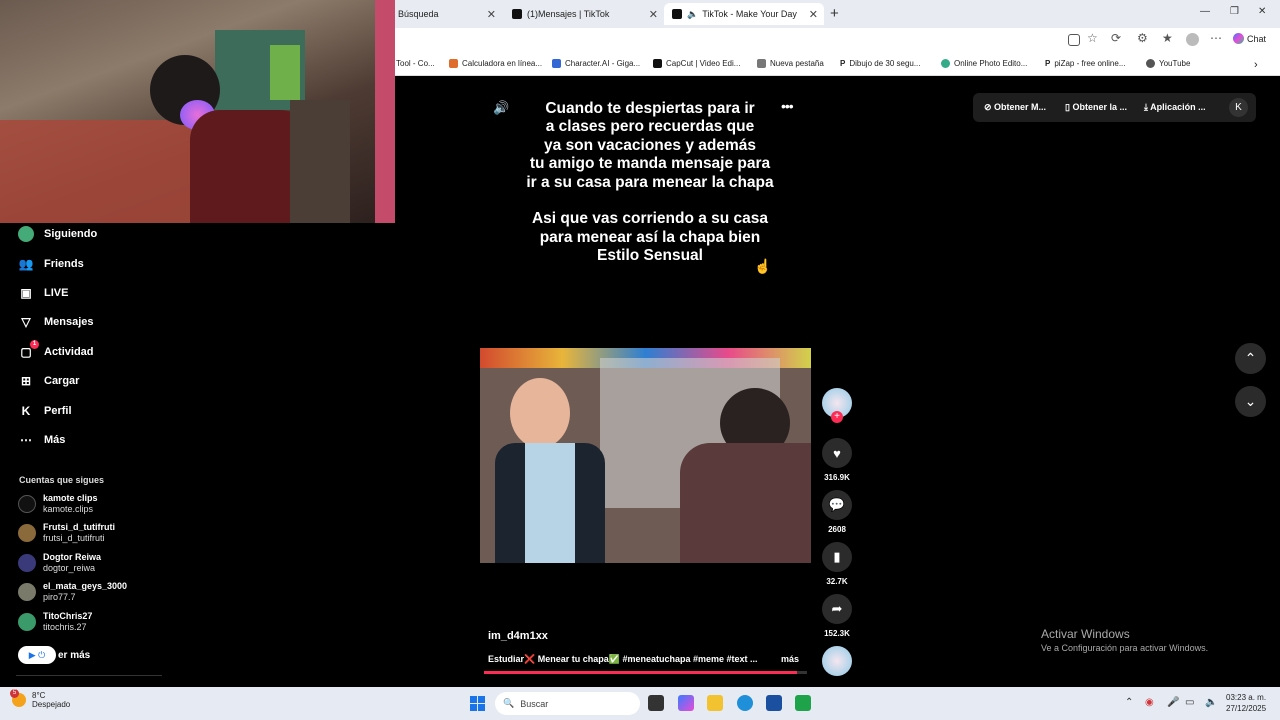 Image resolution: width=1280 pixels, height=720 pixels. What do you see at coordinates (446, 14) in the screenshot?
I see `tab-busqueda: Búsqueda ✕` at bounding box center [446, 14].